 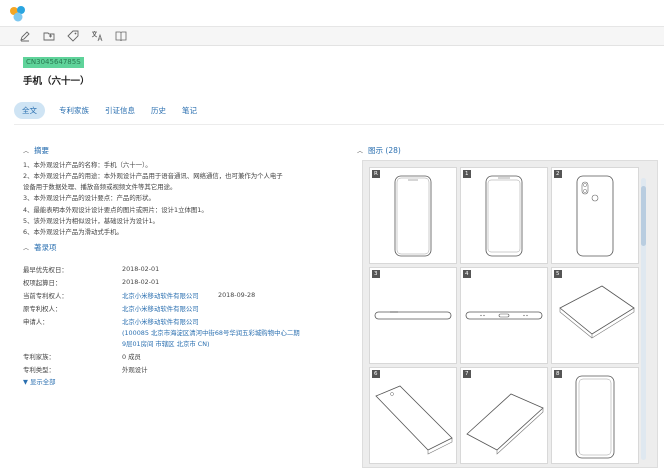 I want to click on applicant-address: (100085 北京市海淀区清河中街68号华润五彩城购物中心二期, so click(x=211, y=332).